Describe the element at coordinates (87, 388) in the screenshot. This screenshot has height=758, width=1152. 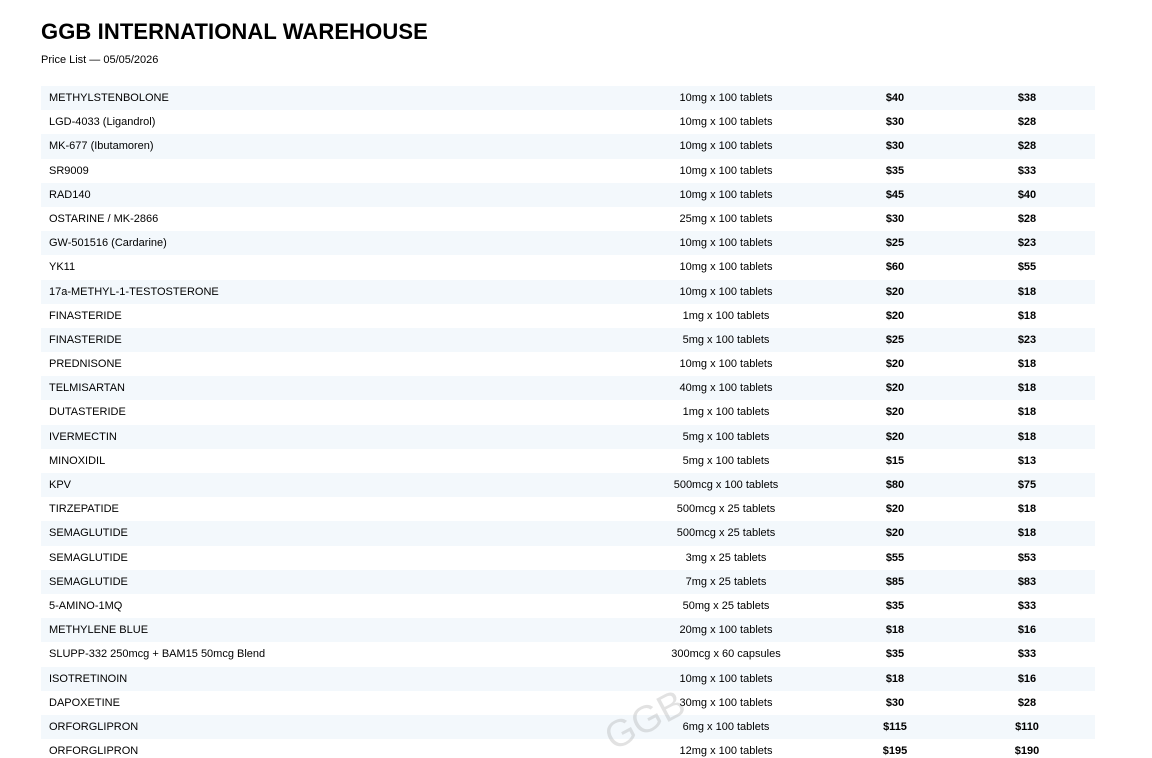
I see `product-name: TELMISARTAN` at that location.